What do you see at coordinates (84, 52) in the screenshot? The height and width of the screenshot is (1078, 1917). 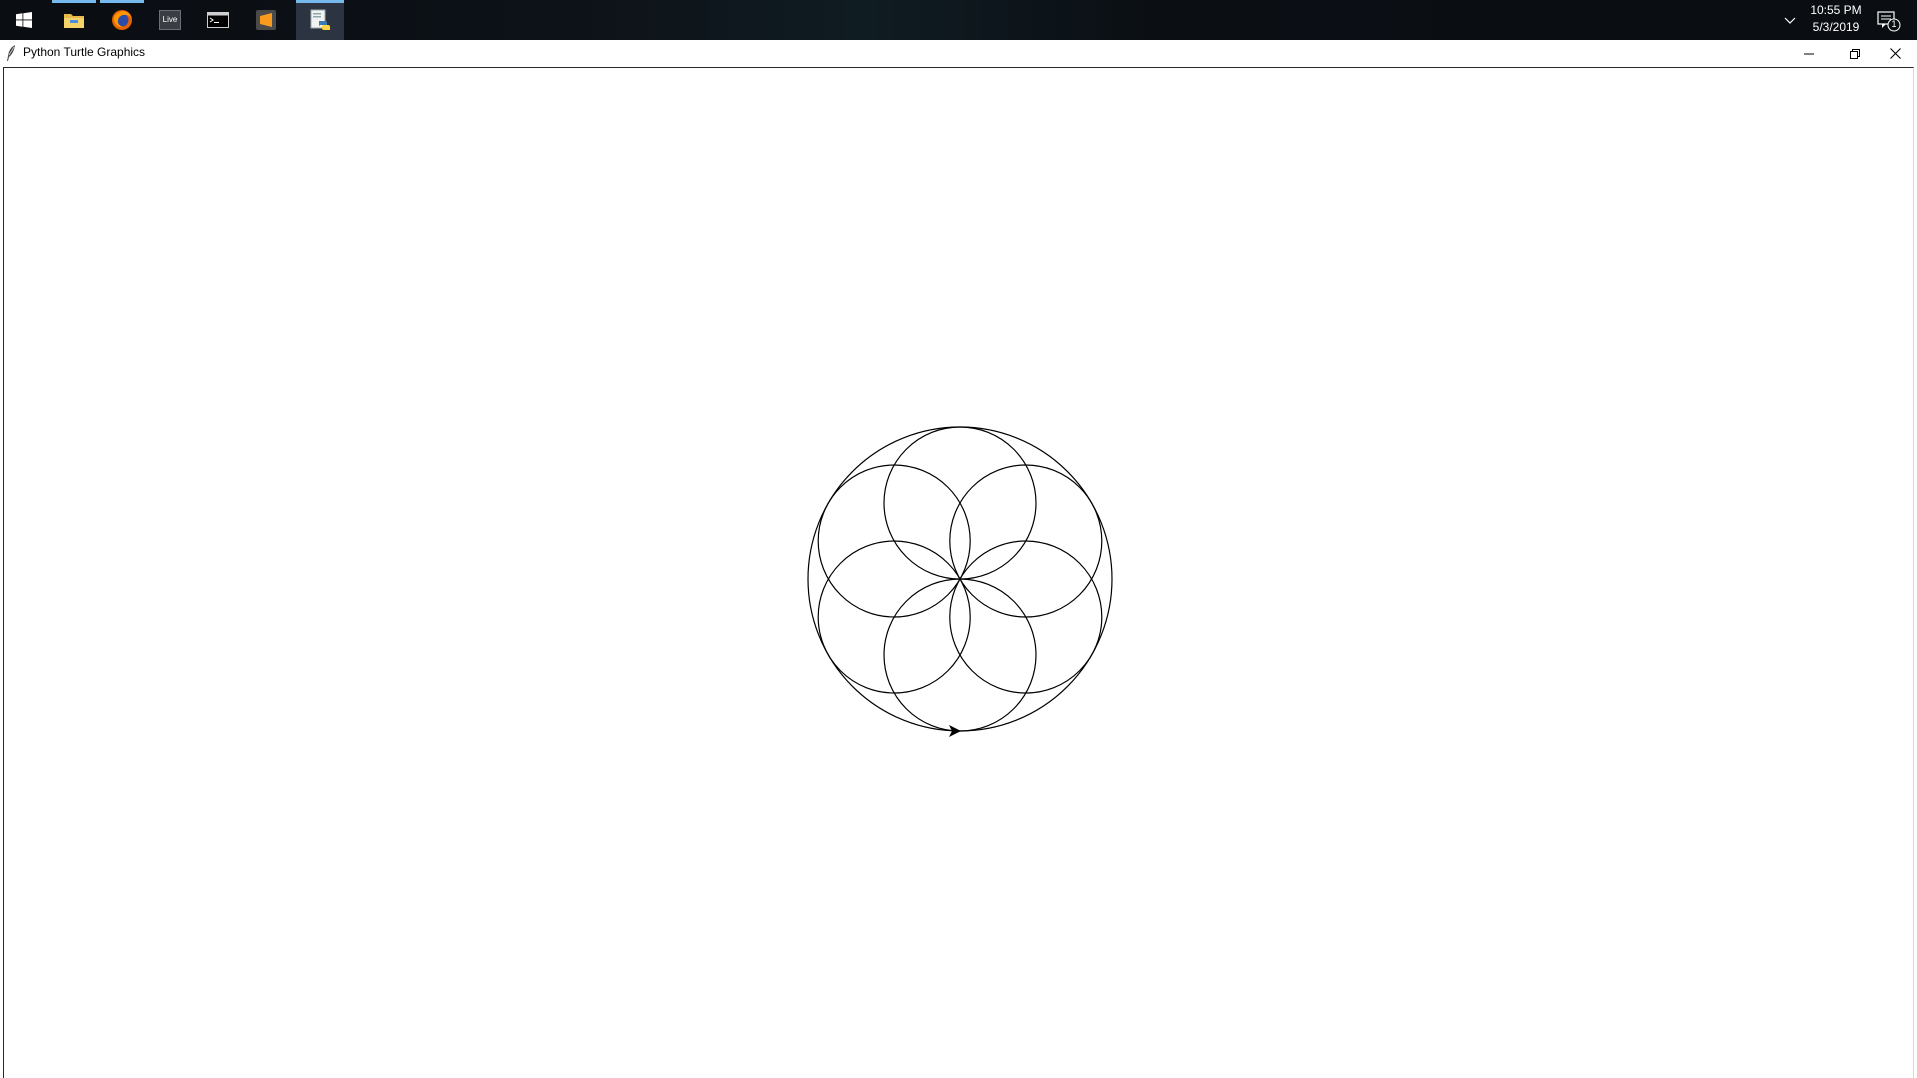 I see `window-title: Python Turtle Graphics` at bounding box center [84, 52].